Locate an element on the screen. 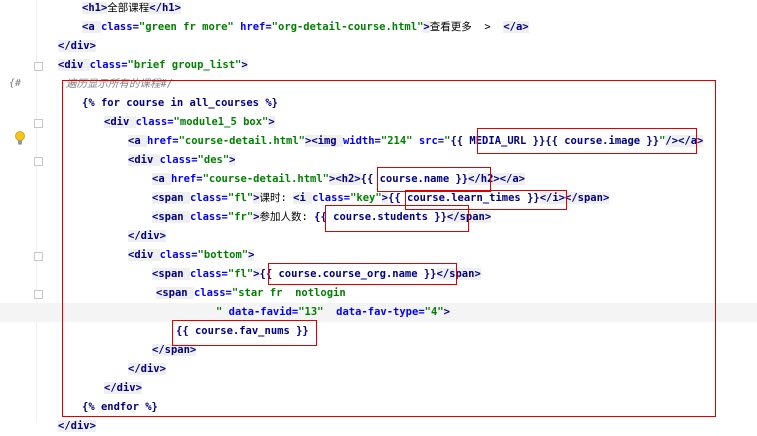 The height and width of the screenshot is (436, 757). code-token: <h1> is located at coordinates (95, 8).